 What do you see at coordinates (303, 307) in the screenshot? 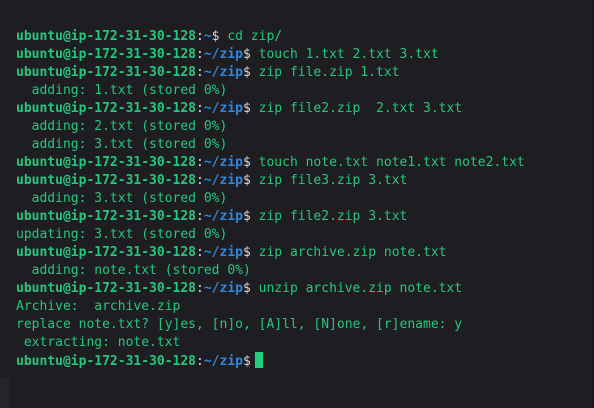
I see `output-line: Archive: archive.zip` at bounding box center [303, 307].